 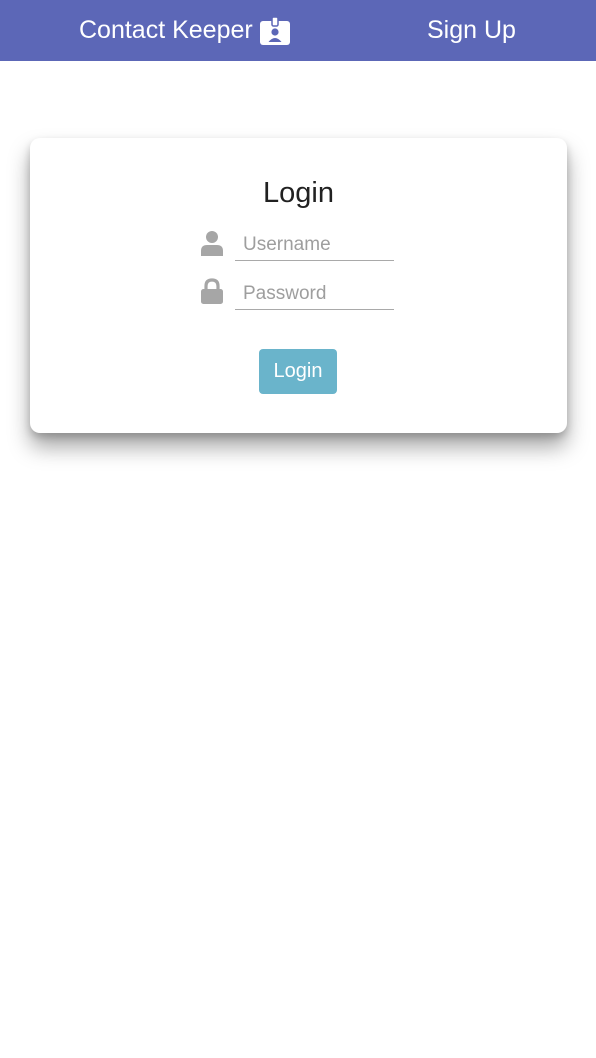 I want to click on signup-link: Sign Up, so click(x=471, y=30).